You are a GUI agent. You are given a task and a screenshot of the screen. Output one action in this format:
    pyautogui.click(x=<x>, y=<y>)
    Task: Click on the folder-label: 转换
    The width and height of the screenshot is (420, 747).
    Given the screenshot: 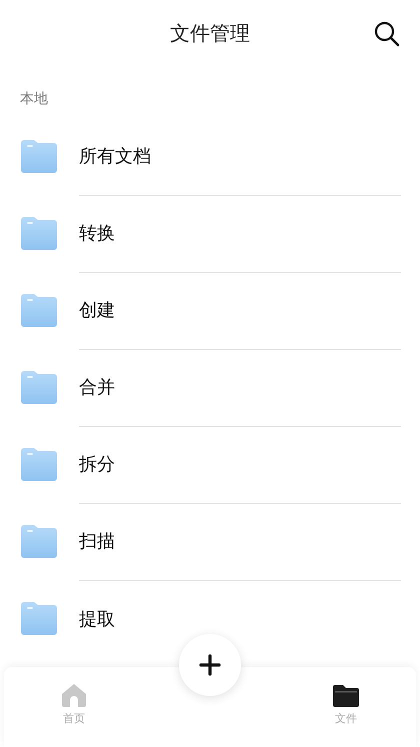 What is the action you would take?
    pyautogui.click(x=97, y=233)
    